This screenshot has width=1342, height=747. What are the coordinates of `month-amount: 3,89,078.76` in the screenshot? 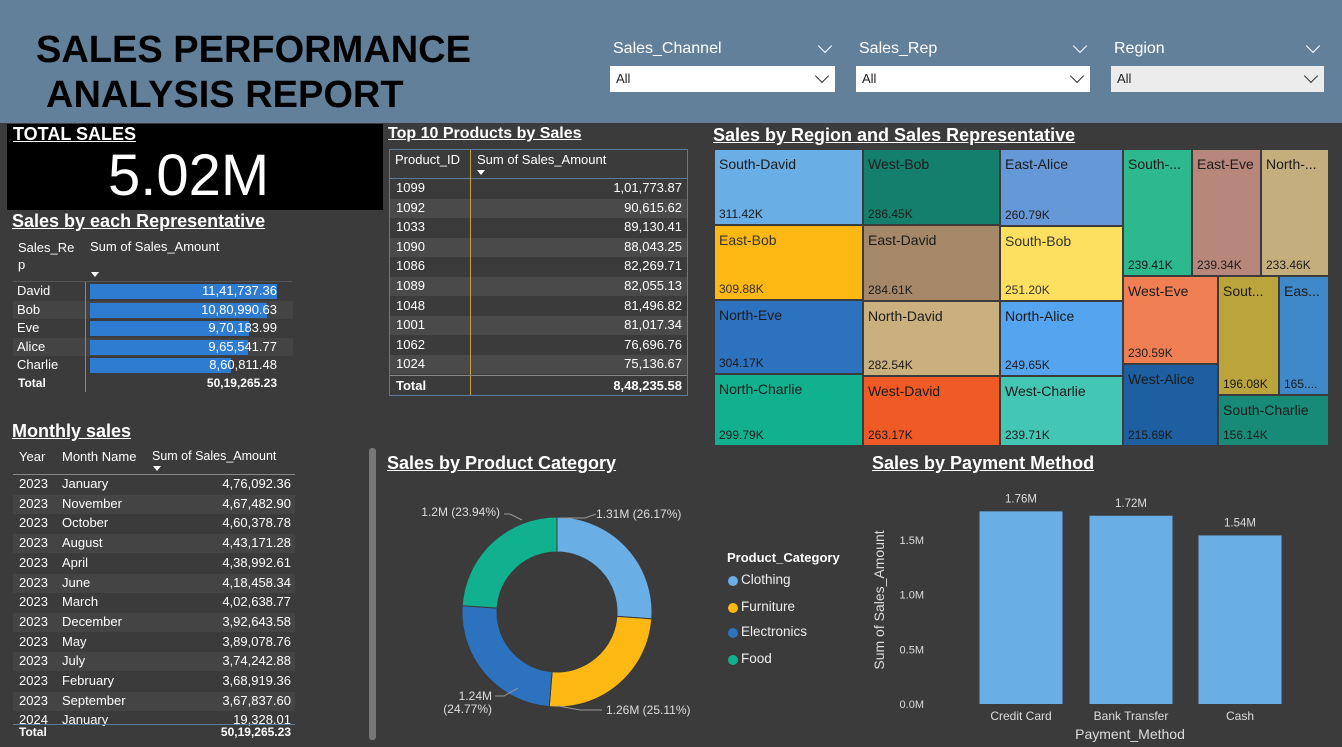 It's located at (256, 641).